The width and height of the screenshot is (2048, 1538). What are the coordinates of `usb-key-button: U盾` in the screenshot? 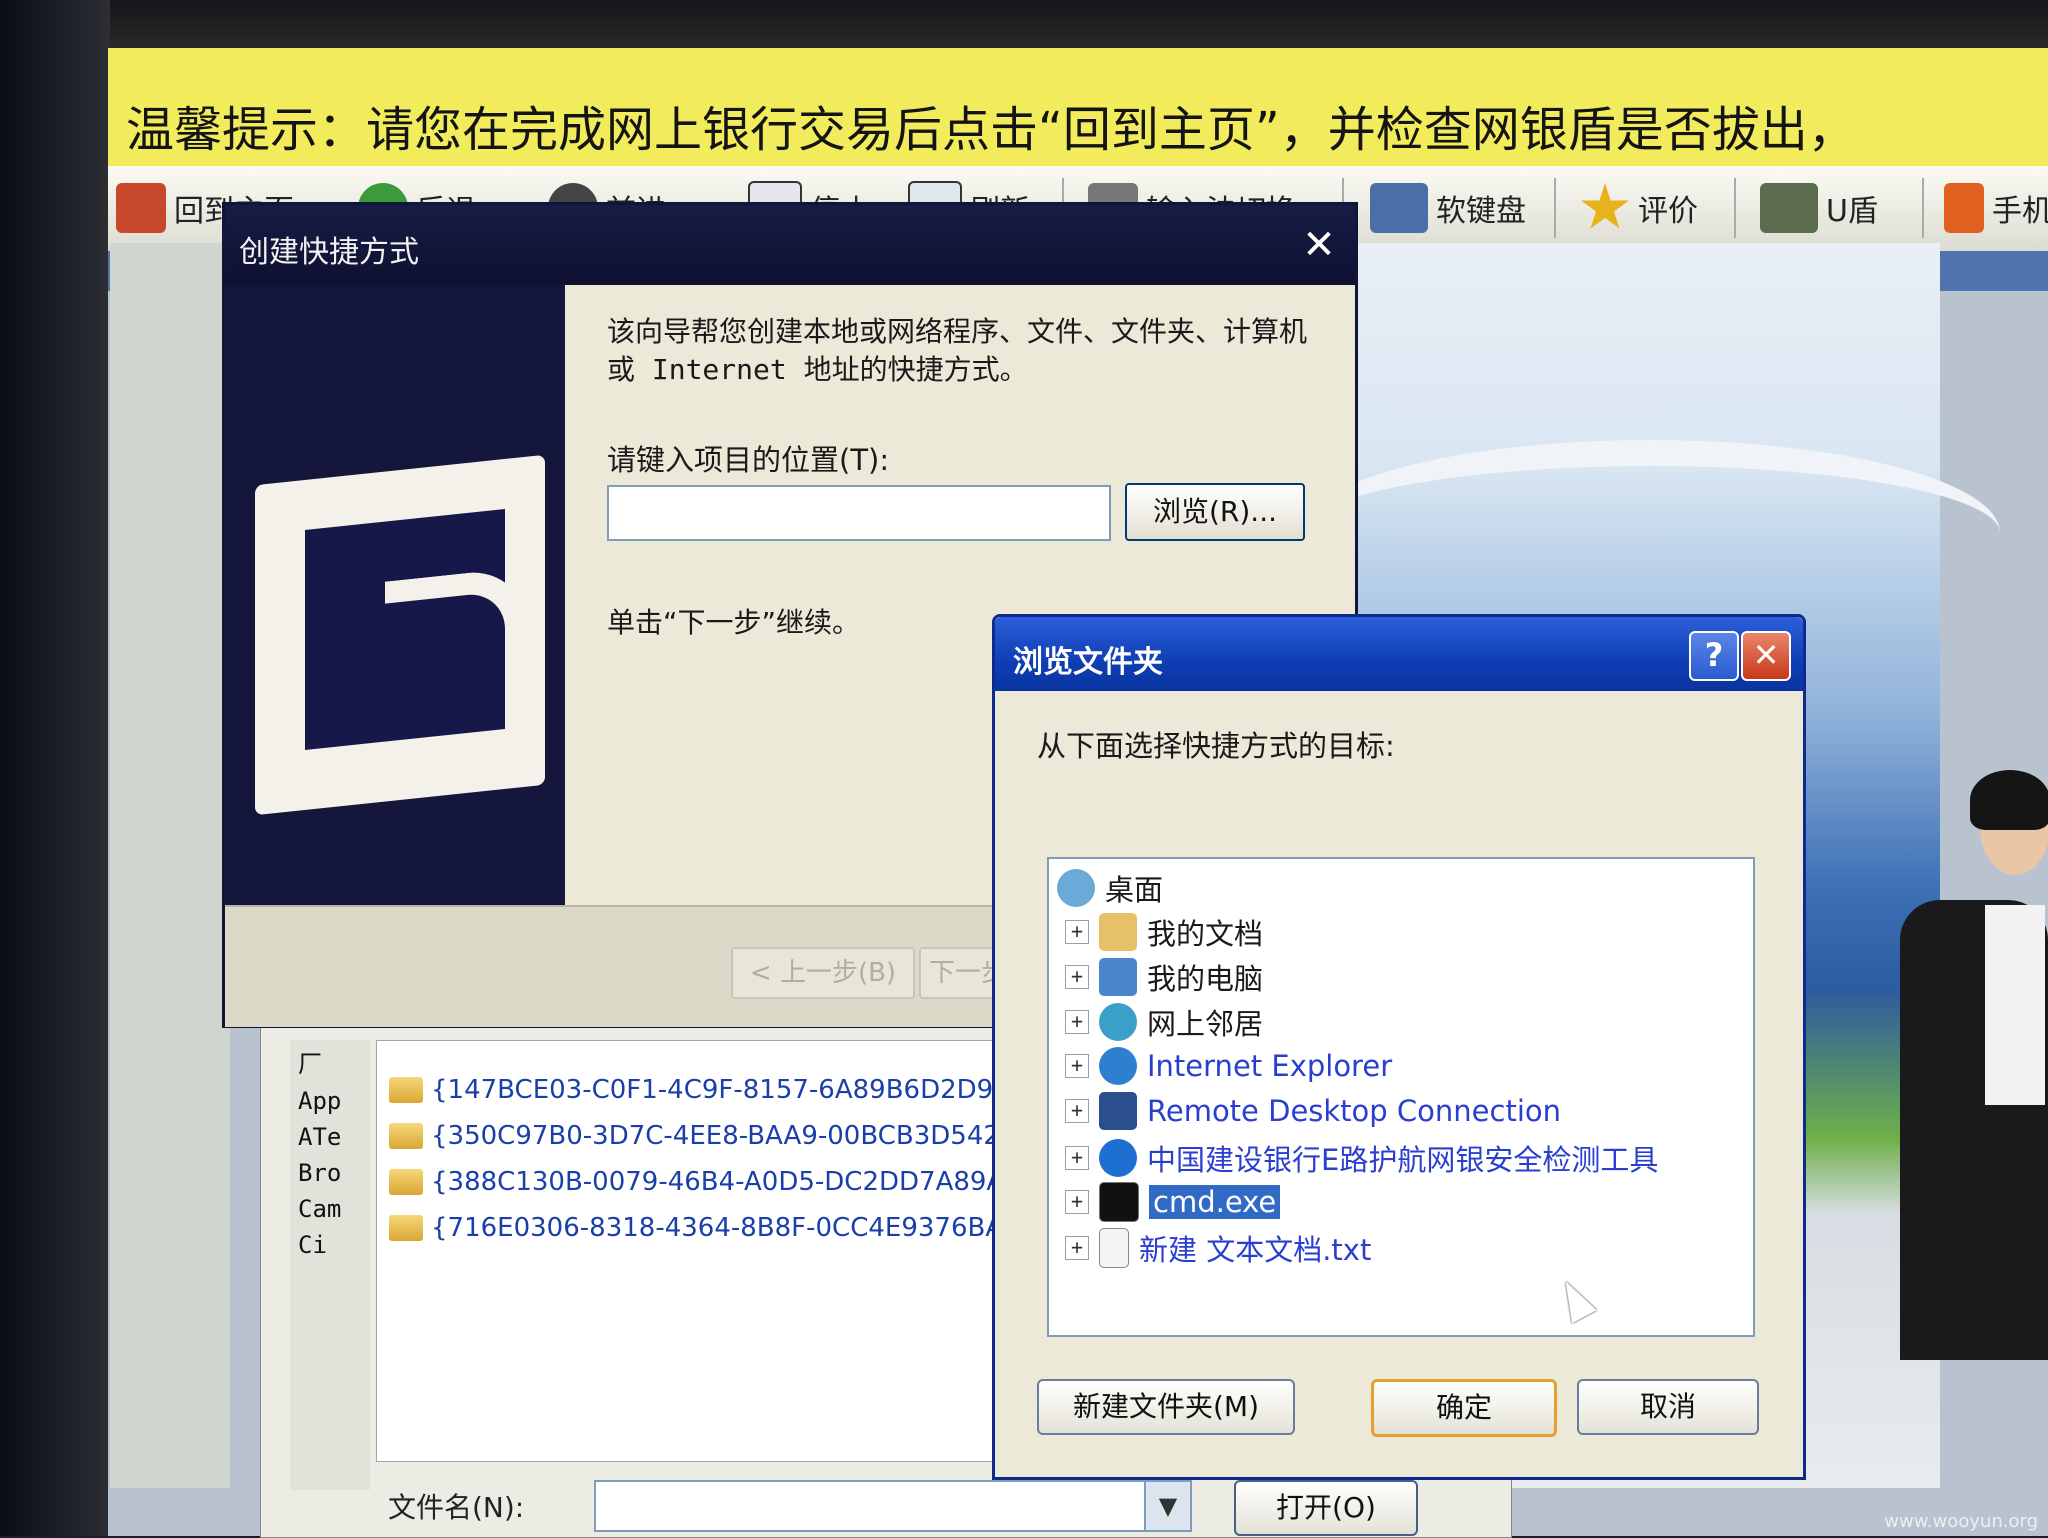 It's located at (1819, 208).